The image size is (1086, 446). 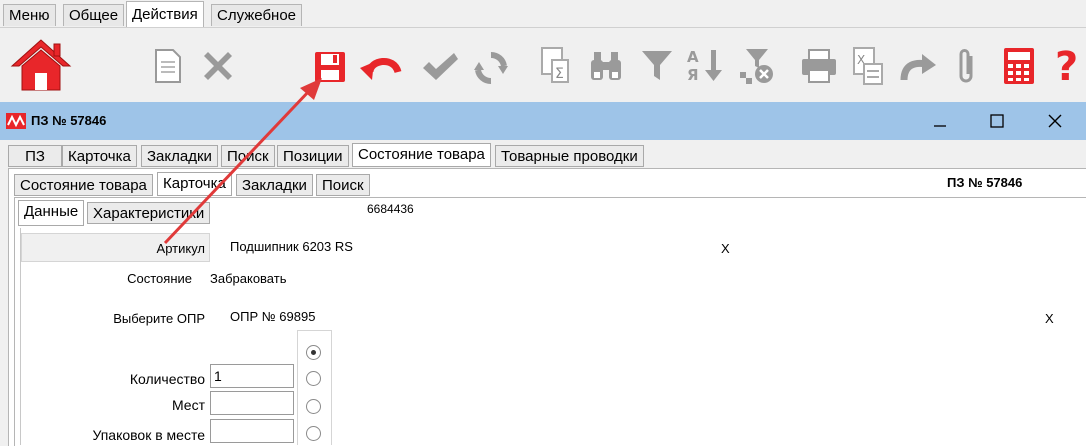 I want to click on menu-tab-service: Служебное, so click(x=257, y=15).